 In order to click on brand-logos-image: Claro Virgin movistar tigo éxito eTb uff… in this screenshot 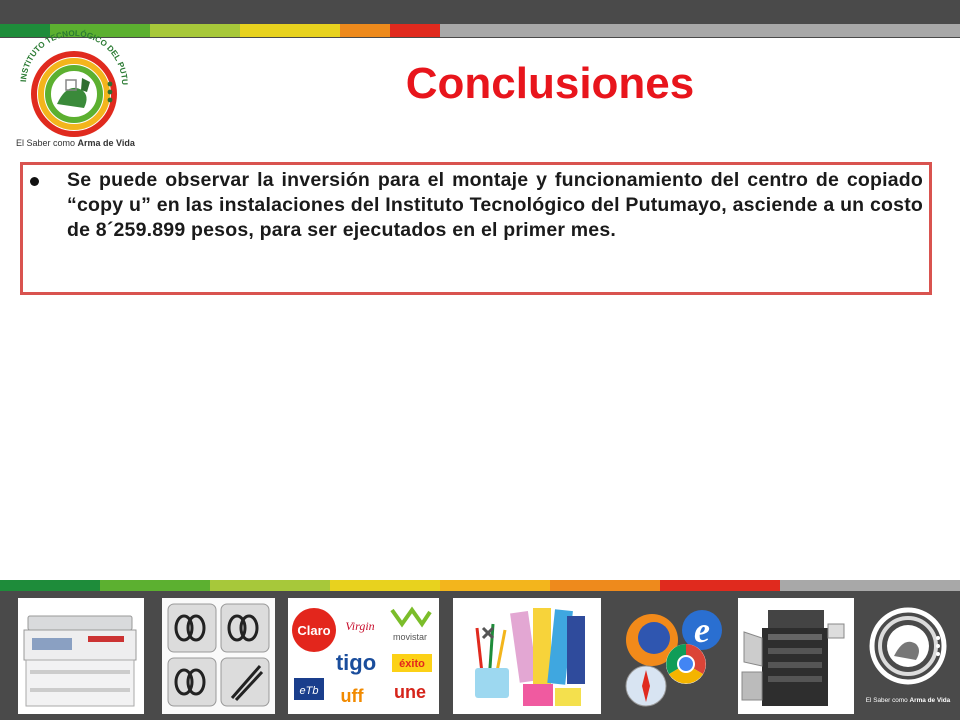, I will do `click(363, 656)`.